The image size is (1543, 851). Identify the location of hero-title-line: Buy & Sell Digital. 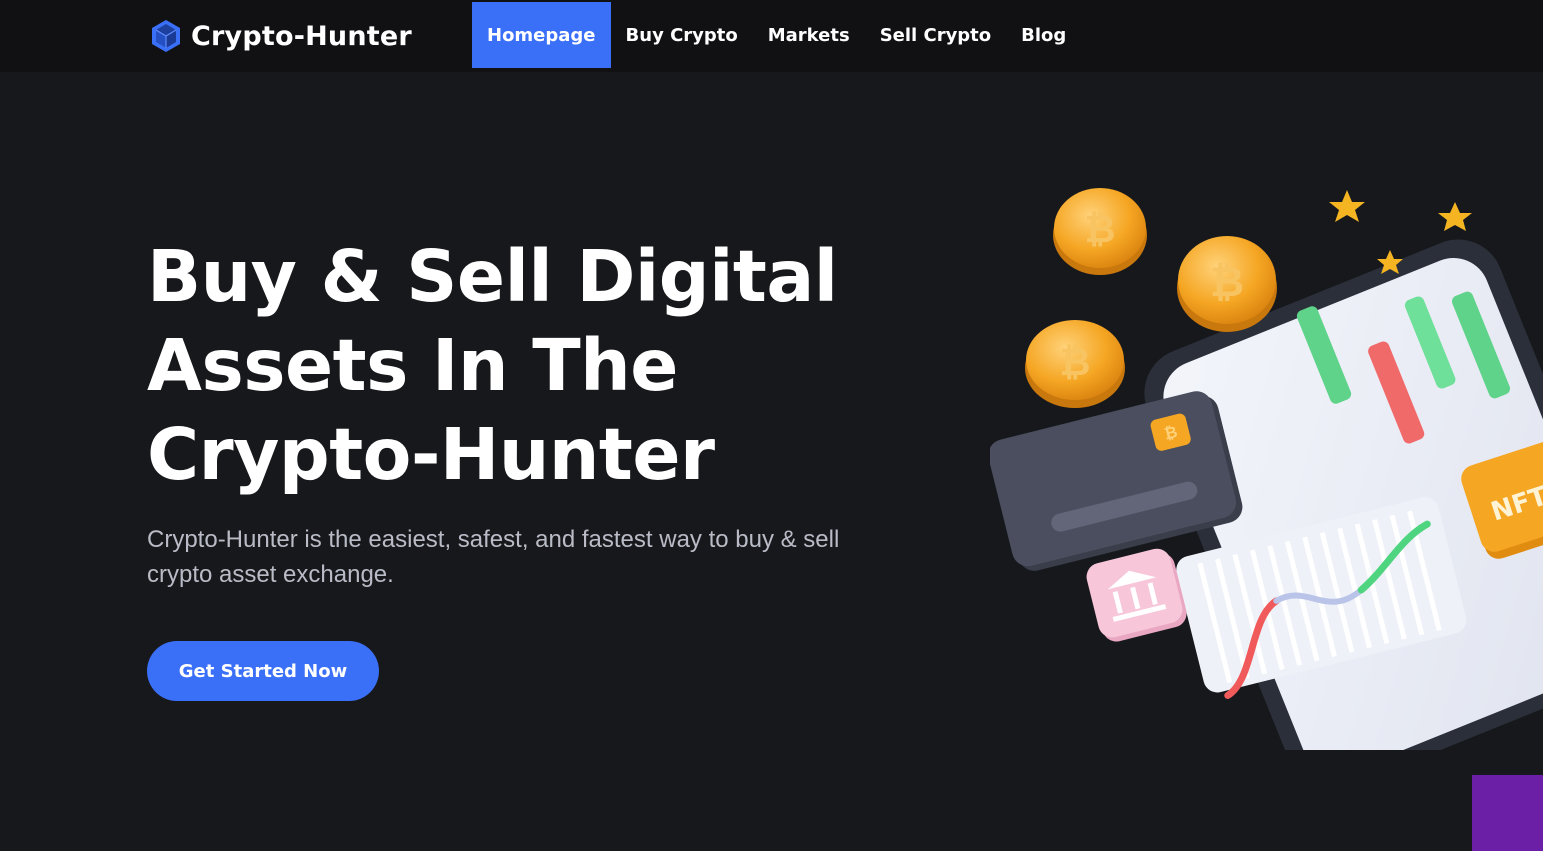
(492, 276).